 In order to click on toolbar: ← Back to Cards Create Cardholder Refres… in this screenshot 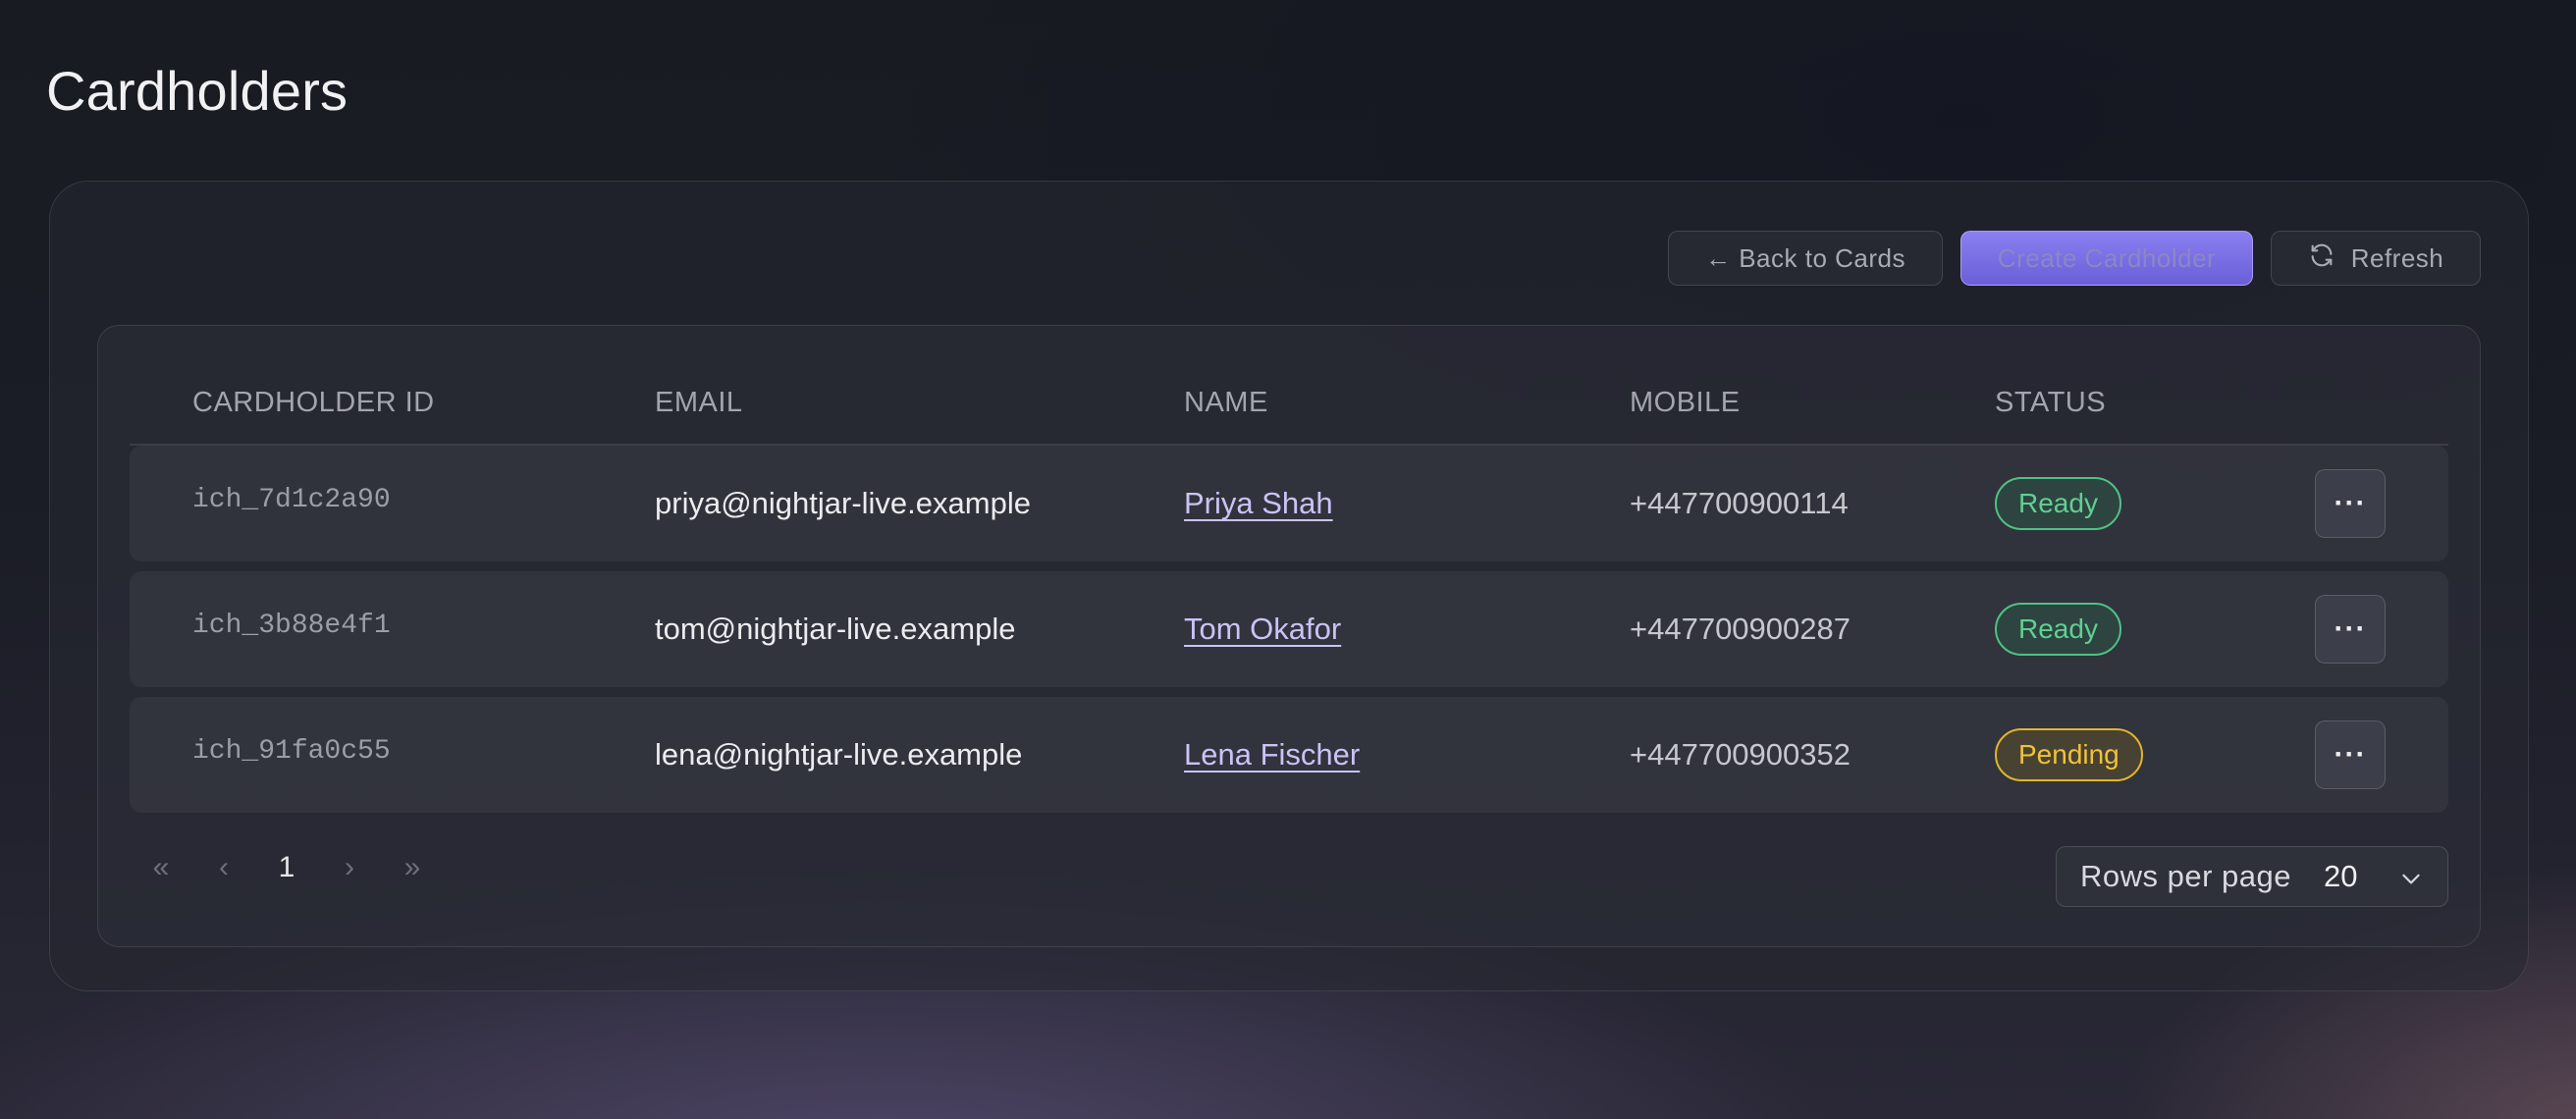, I will do `click(2074, 258)`.